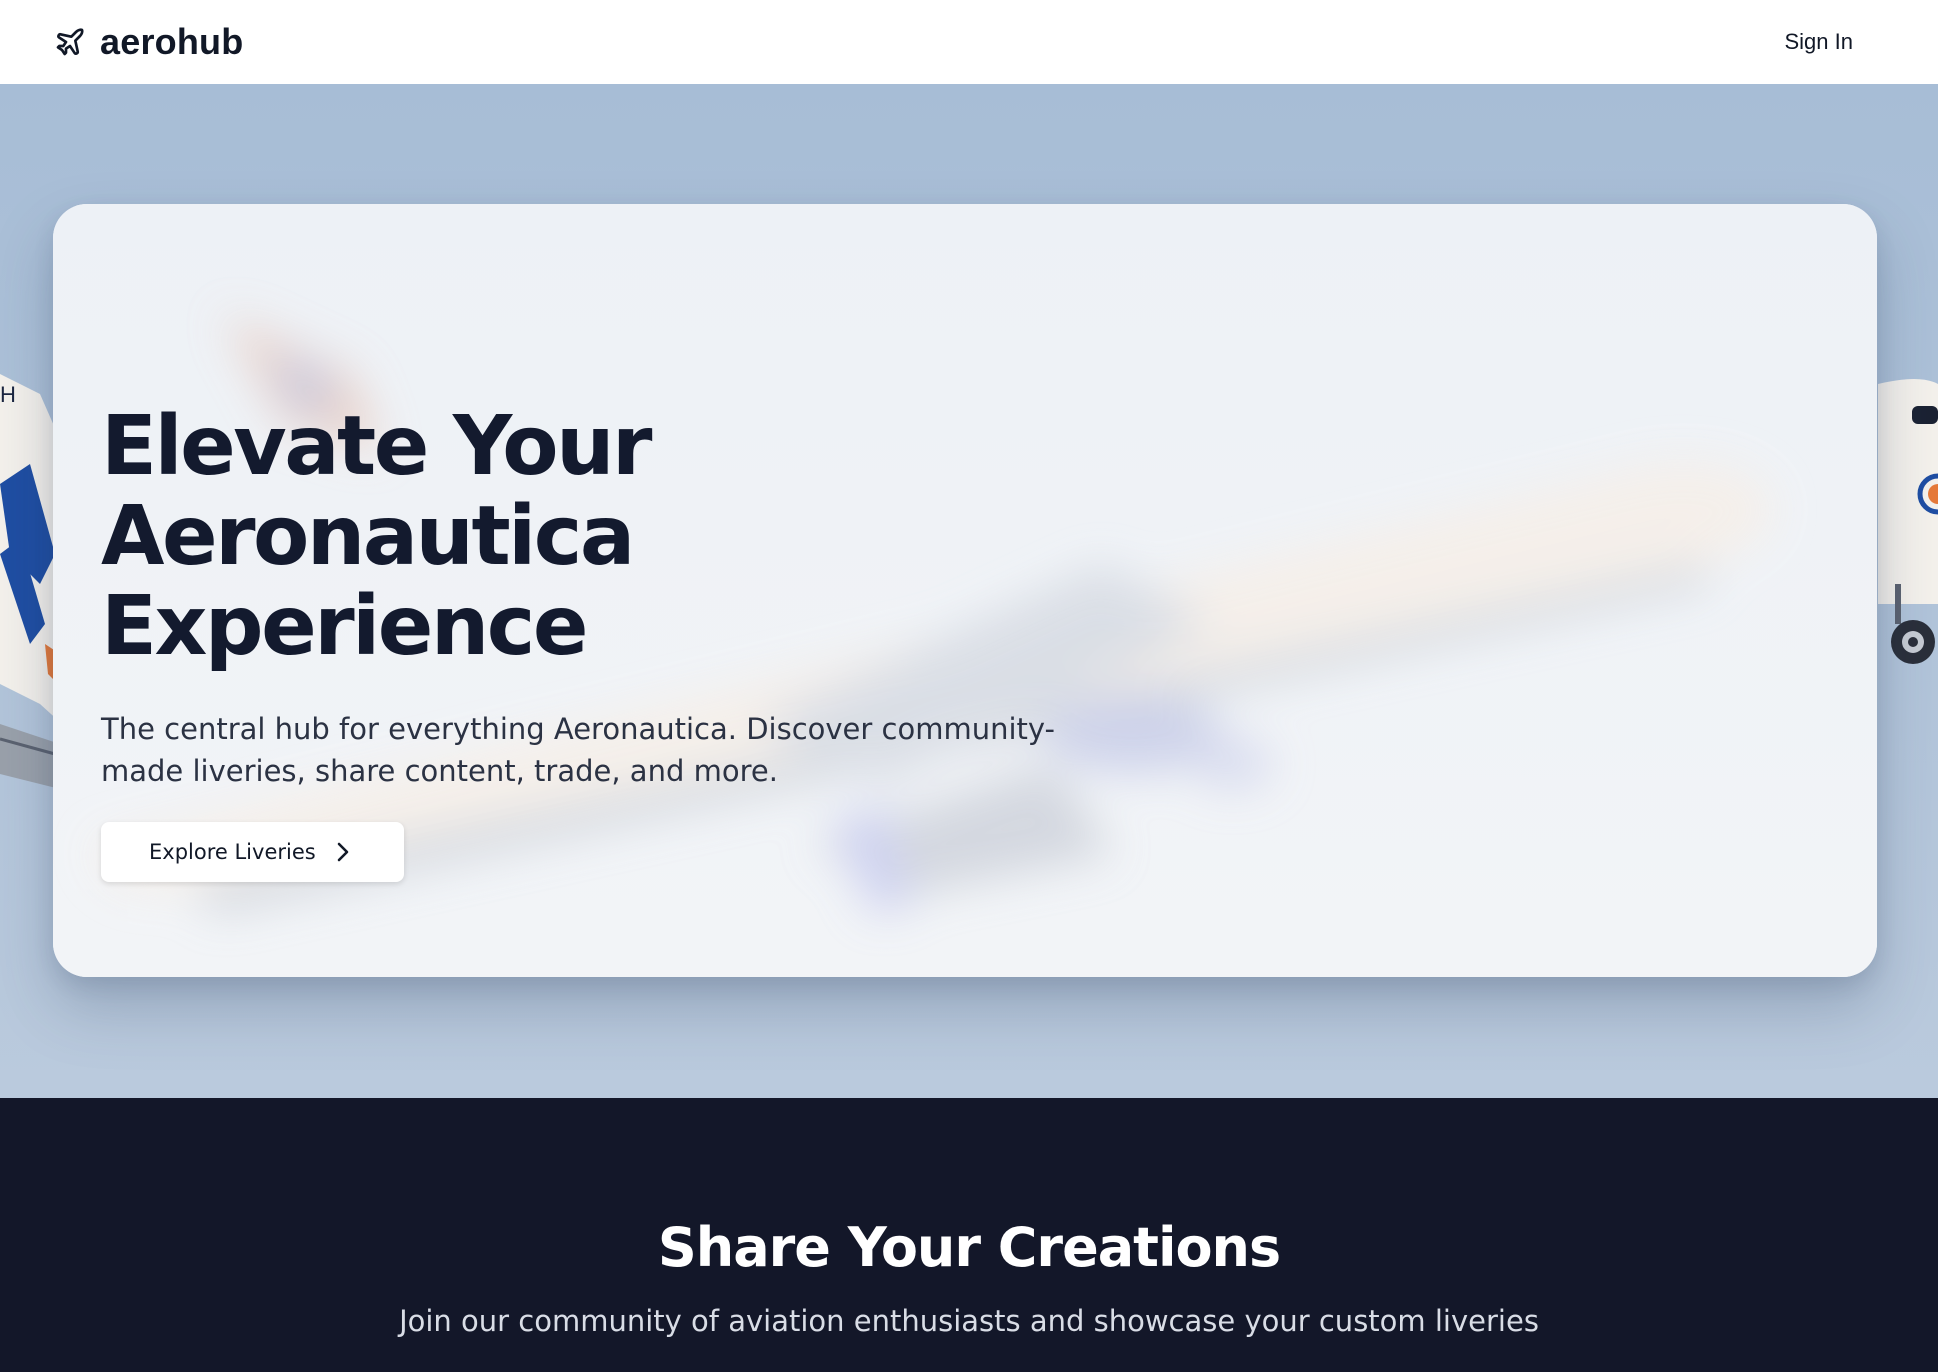 The height and width of the screenshot is (1372, 1938). Describe the element at coordinates (969, 42) in the screenshot. I see `site-header: aerohub Sign In` at that location.